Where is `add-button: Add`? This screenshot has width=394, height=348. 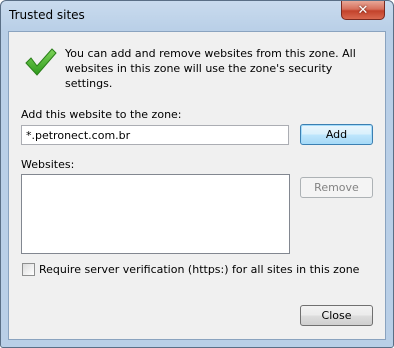 add-button: Add is located at coordinates (336, 134).